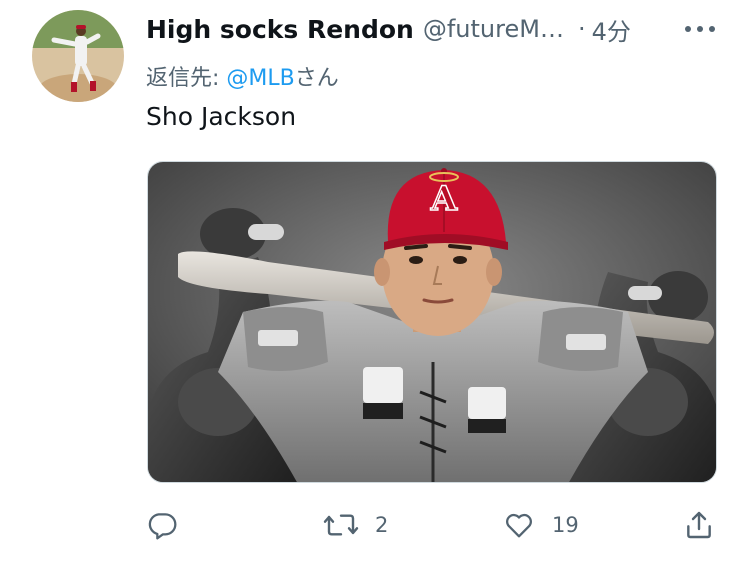 The height and width of the screenshot is (563, 750). What do you see at coordinates (519, 525) in the screenshot?
I see `heart-icon` at bounding box center [519, 525].